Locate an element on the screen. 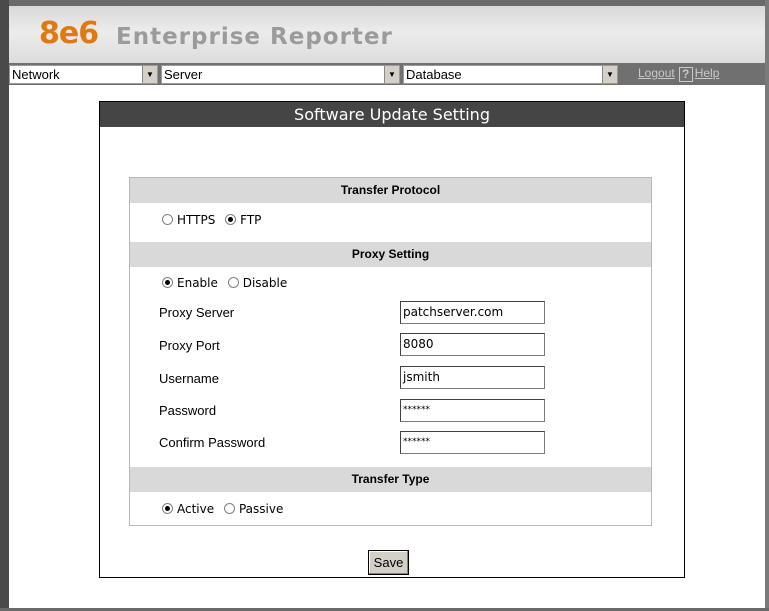  brand-logo: 8e6 is located at coordinates (69, 33).